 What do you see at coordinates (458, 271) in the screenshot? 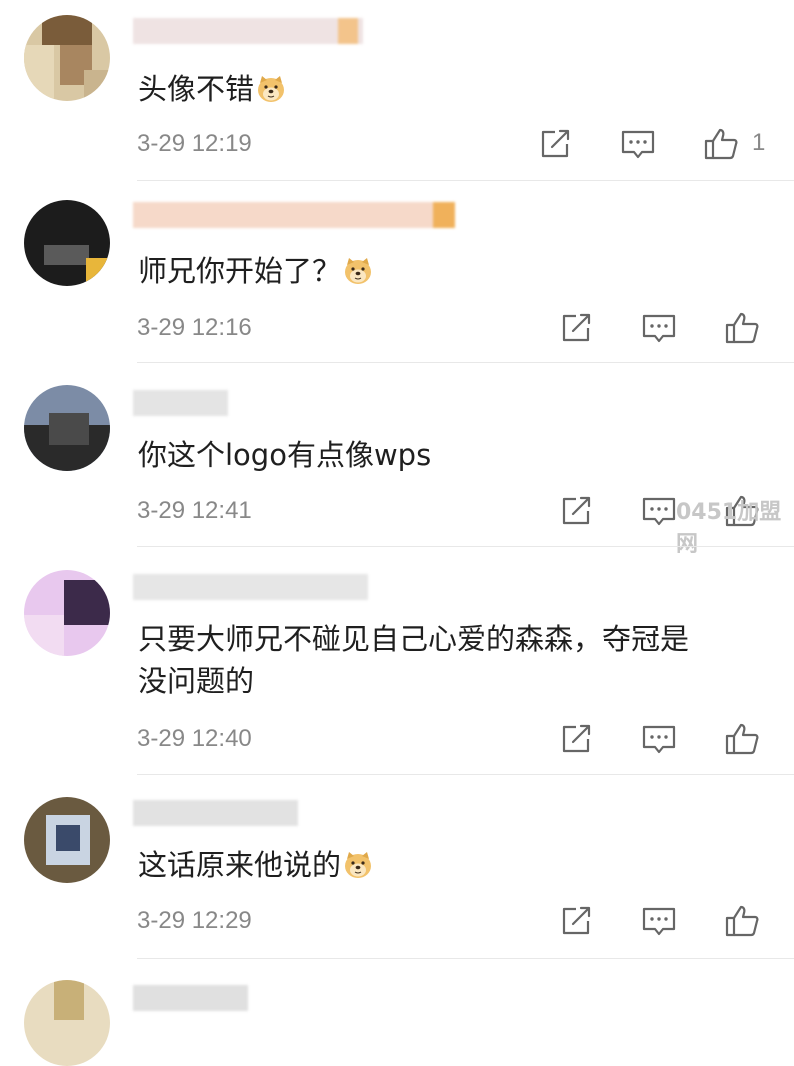
I see `comment-text: 师兄你开始了？` at bounding box center [458, 271].